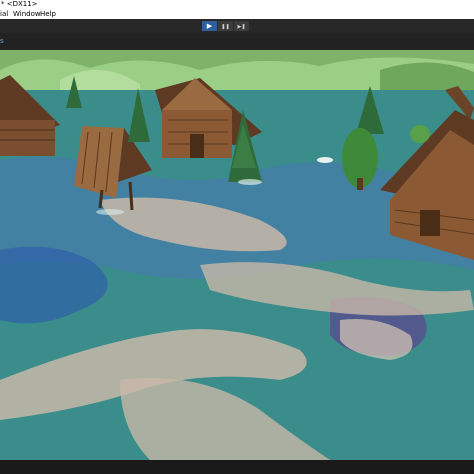 The height and width of the screenshot is (474, 474). I want to click on step-button: ▶❚, so click(241, 26).